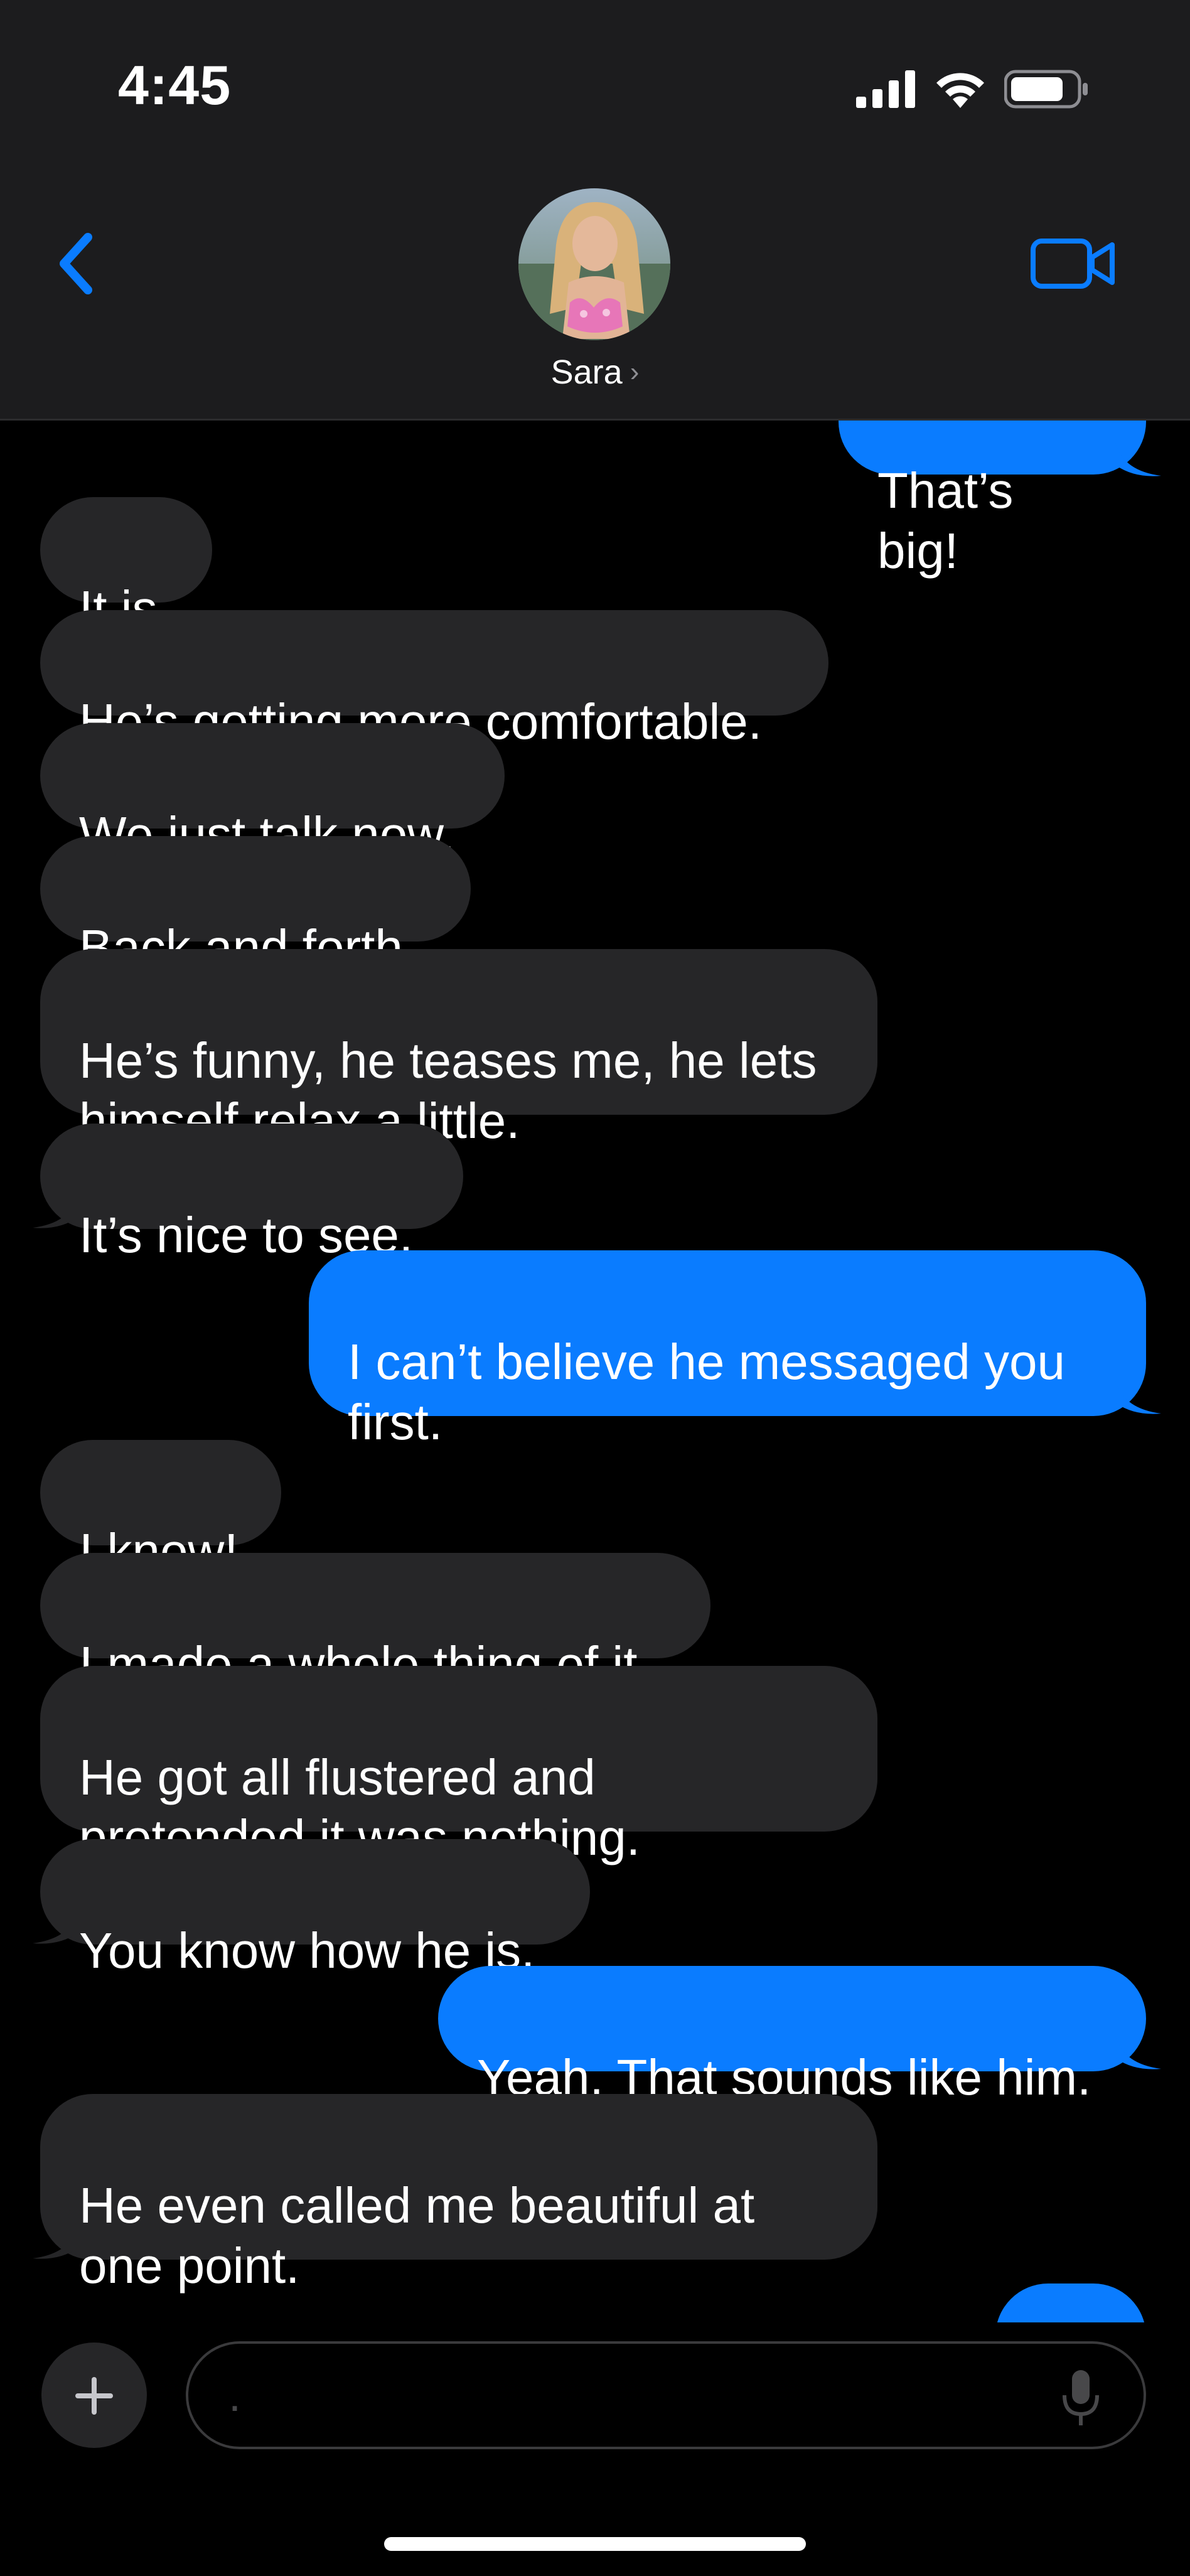  What do you see at coordinates (434, 679) in the screenshot?
I see `message-bubble-incoming: He’s getting more comfortable.` at bounding box center [434, 679].